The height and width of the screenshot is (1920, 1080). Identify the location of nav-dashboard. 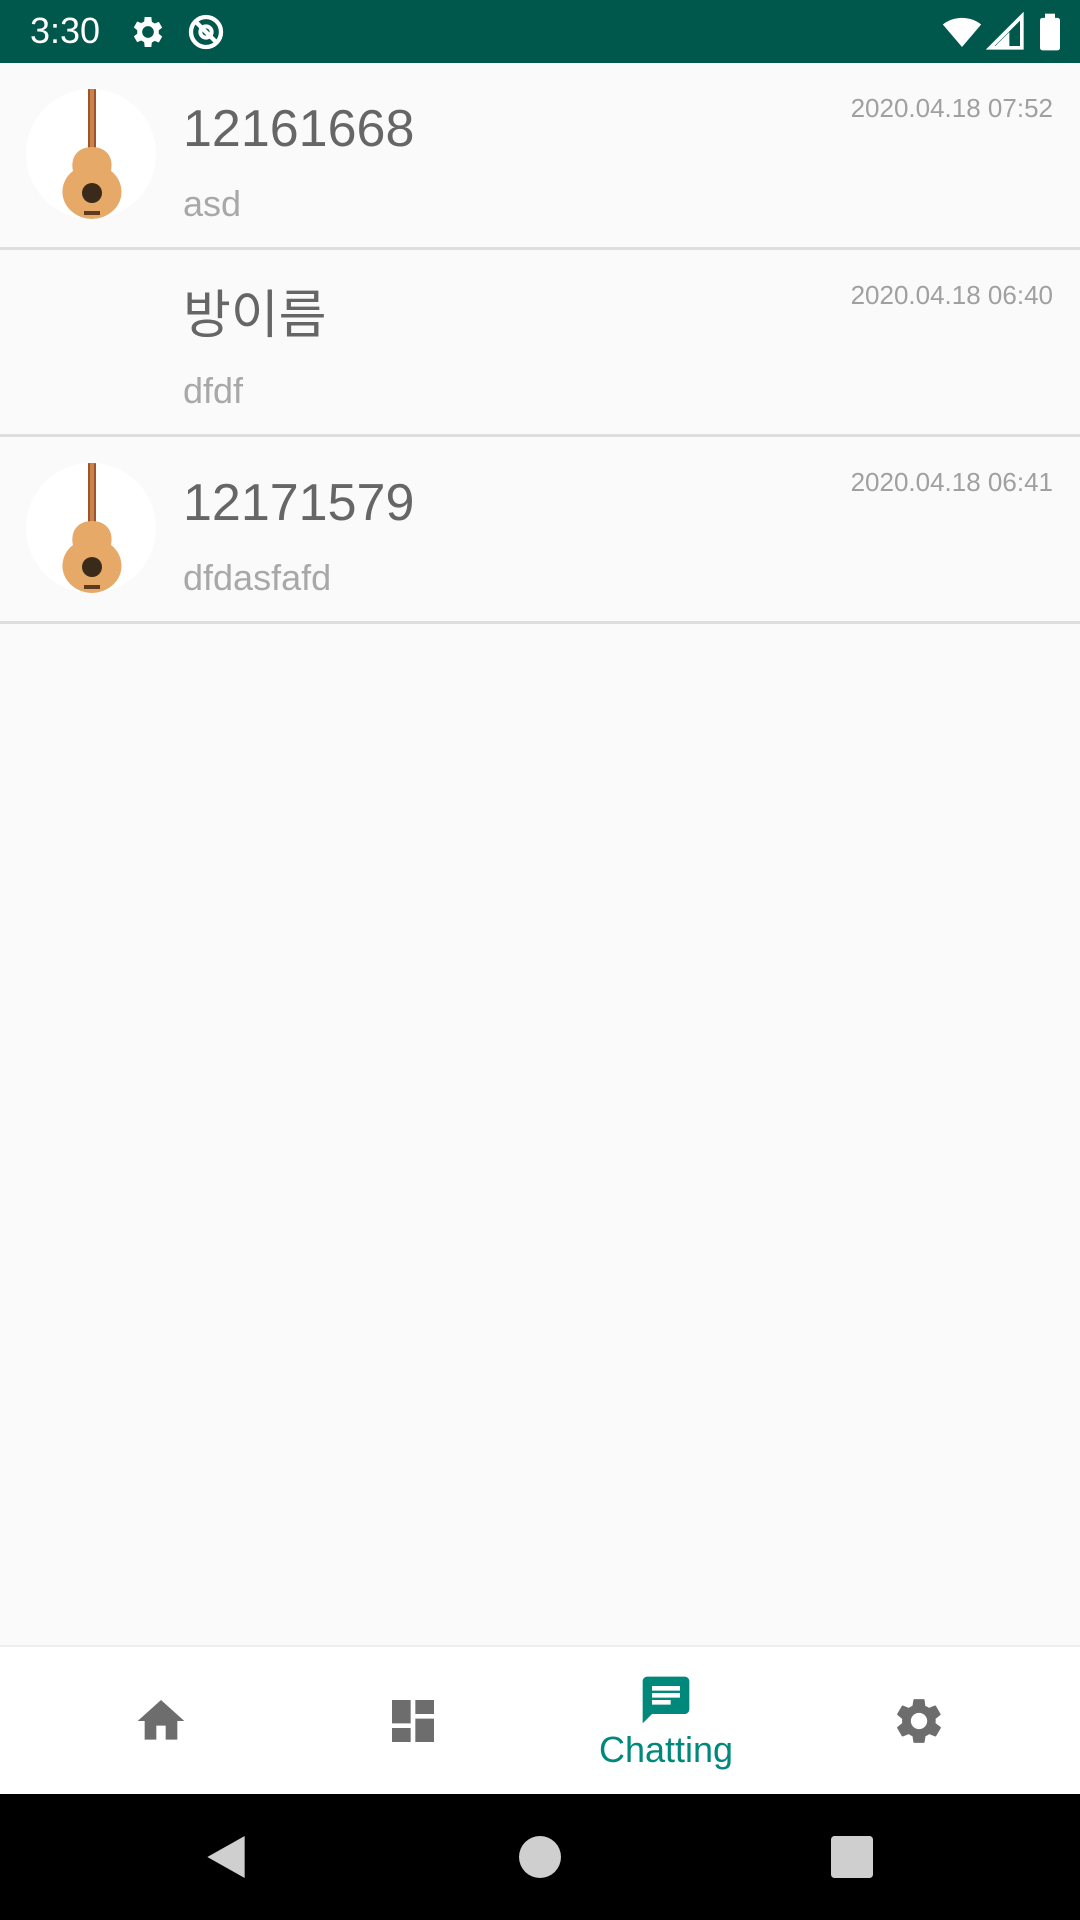
(413, 1720).